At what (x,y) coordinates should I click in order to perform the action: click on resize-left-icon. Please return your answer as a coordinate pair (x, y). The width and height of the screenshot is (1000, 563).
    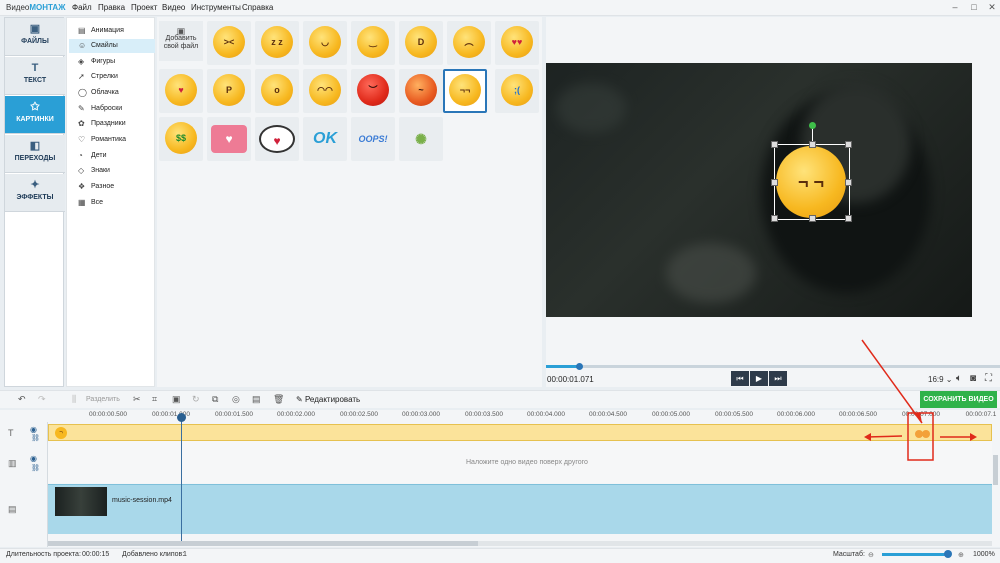
    Looking at the image, I should click on (919, 434).